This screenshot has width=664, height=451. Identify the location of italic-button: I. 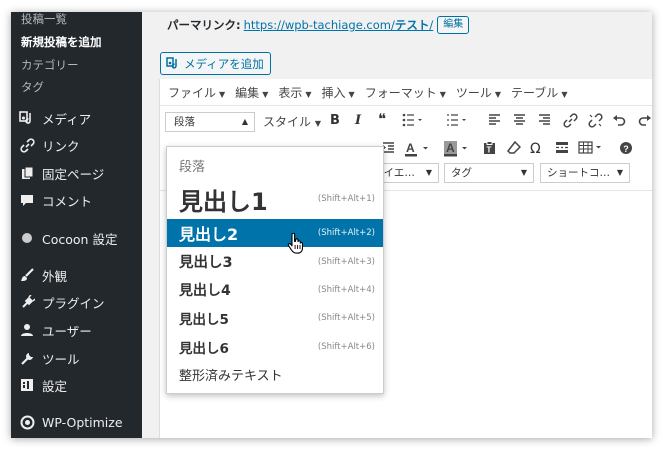
(358, 120).